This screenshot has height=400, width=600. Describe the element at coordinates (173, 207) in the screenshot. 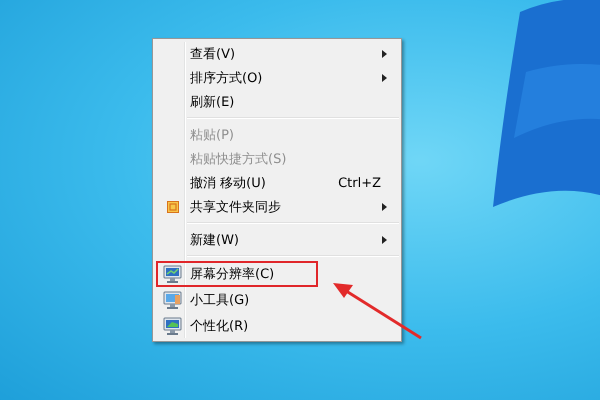

I see `sync-folder-icon` at that location.